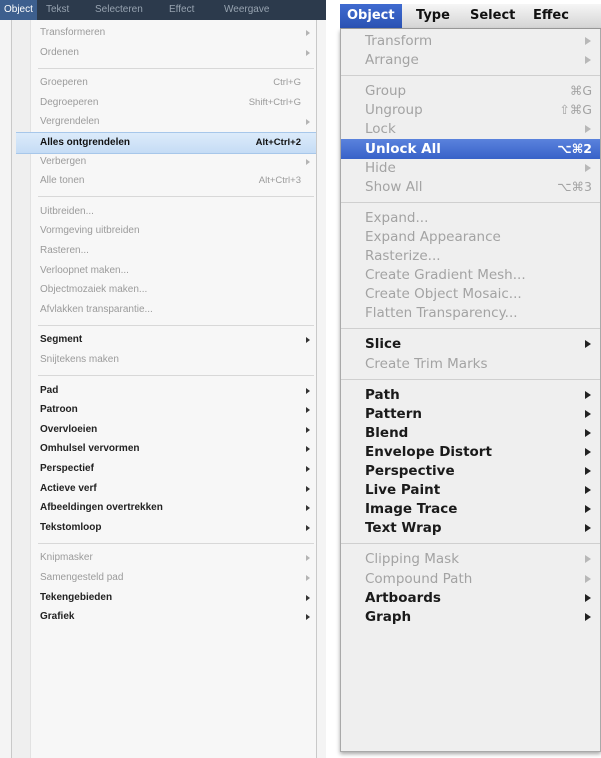 Image resolution: width=601 pixels, height=758 pixels. Describe the element at coordinates (173, 121) in the screenshot. I see `menu-item-vergrendelen: Vergrendelen` at that location.